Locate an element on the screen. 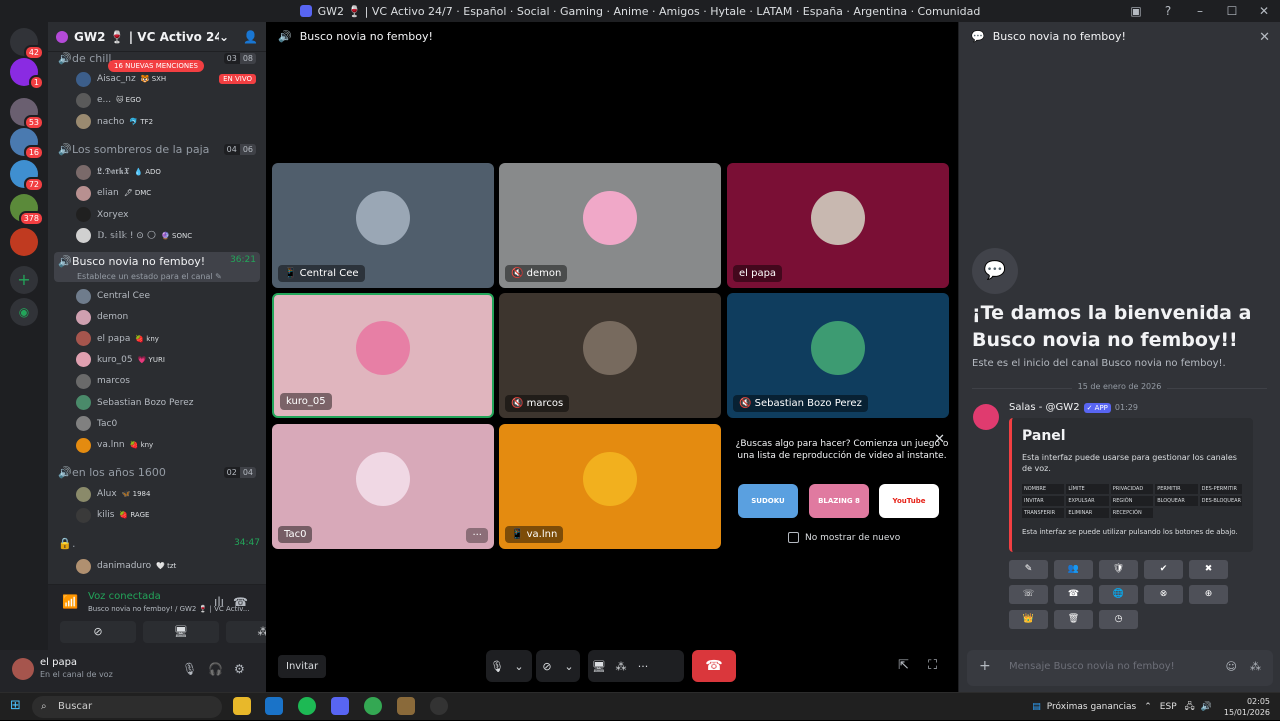 The image size is (1280, 721). rename-button: ✎ is located at coordinates (1028, 569).